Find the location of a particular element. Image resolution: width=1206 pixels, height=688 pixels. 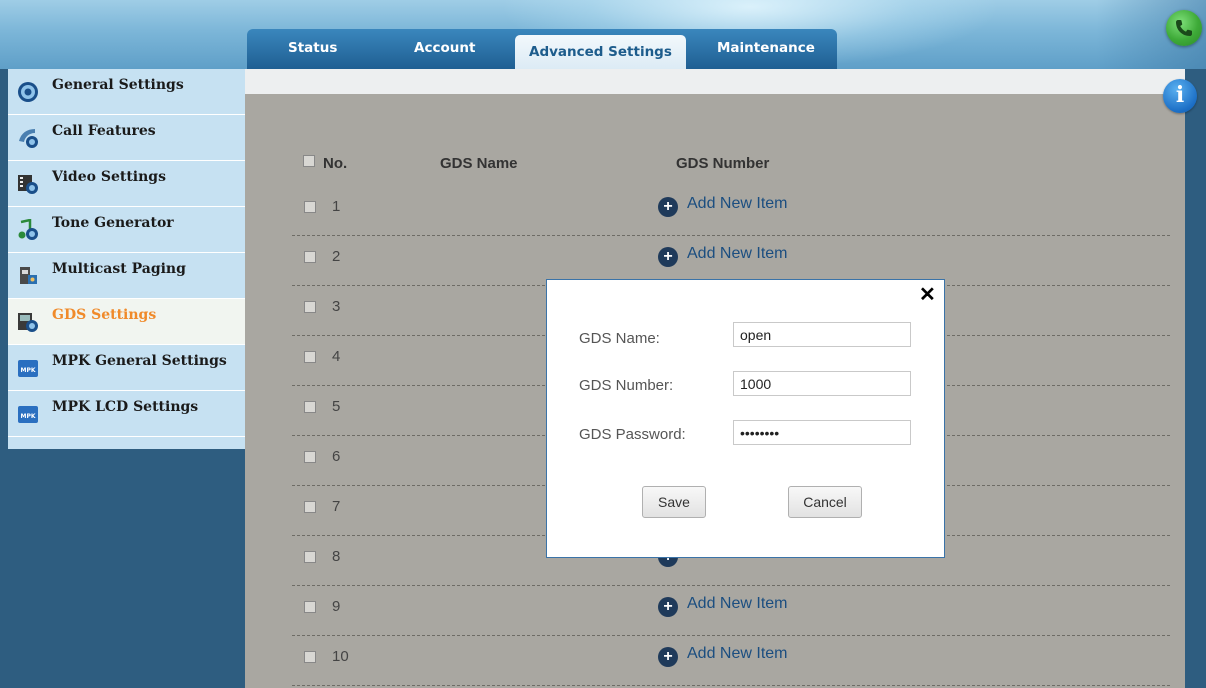

header-gds-name: GDS Name is located at coordinates (479, 163).